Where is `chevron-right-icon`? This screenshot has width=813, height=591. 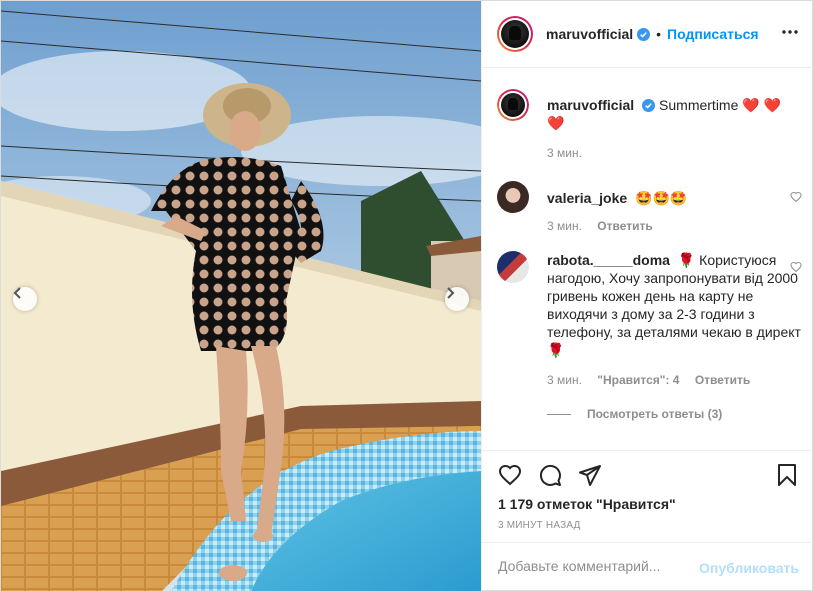
chevron-right-icon is located at coordinates (451, 293).